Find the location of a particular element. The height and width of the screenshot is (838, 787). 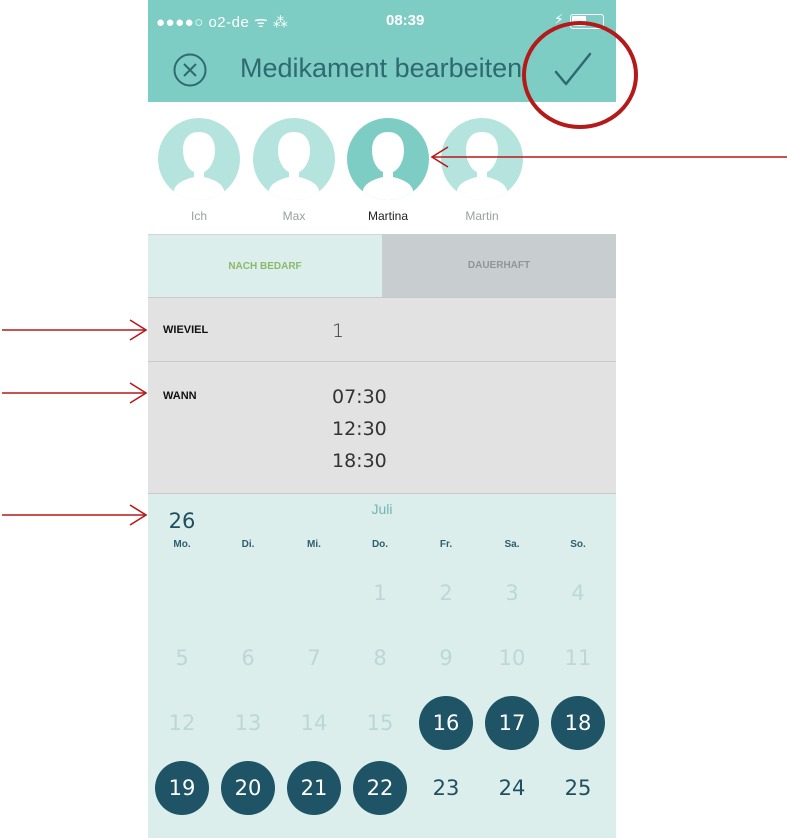

arrow-calendar is located at coordinates (75, 515).